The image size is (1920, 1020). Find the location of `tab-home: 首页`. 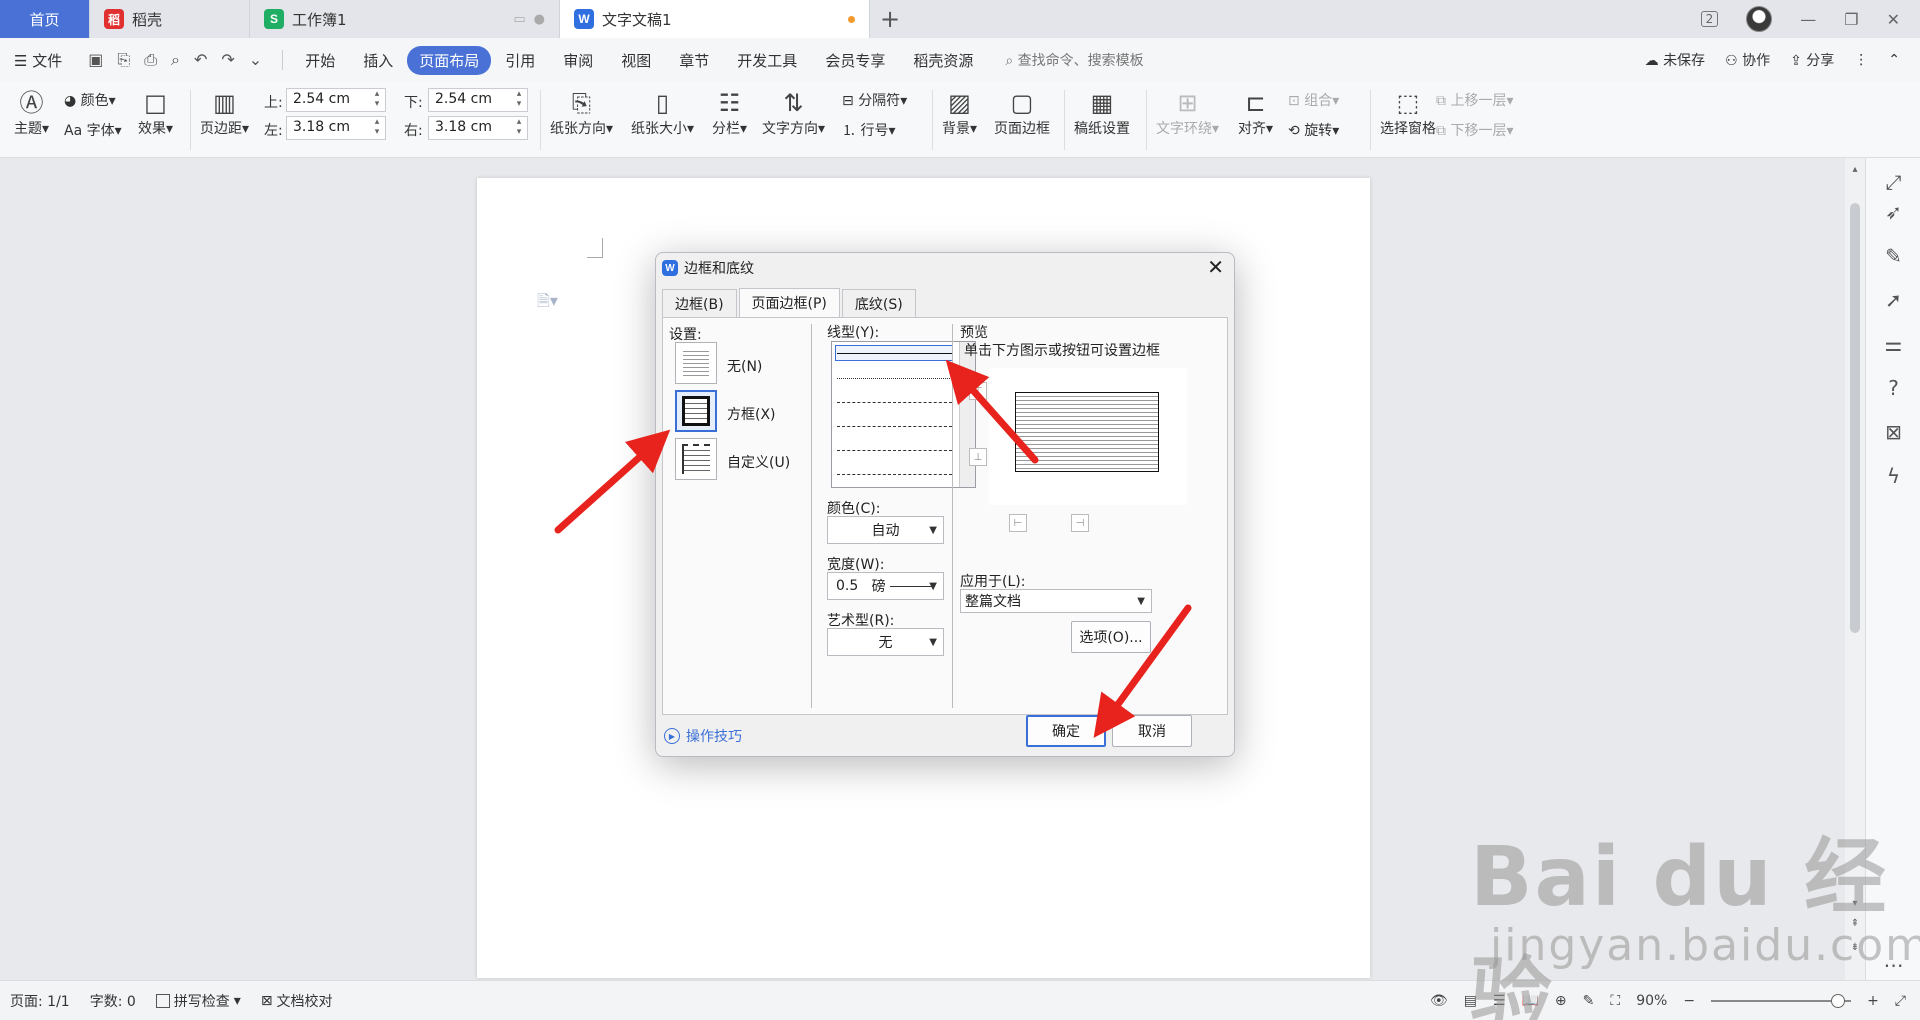

tab-home: 首页 is located at coordinates (45, 19).